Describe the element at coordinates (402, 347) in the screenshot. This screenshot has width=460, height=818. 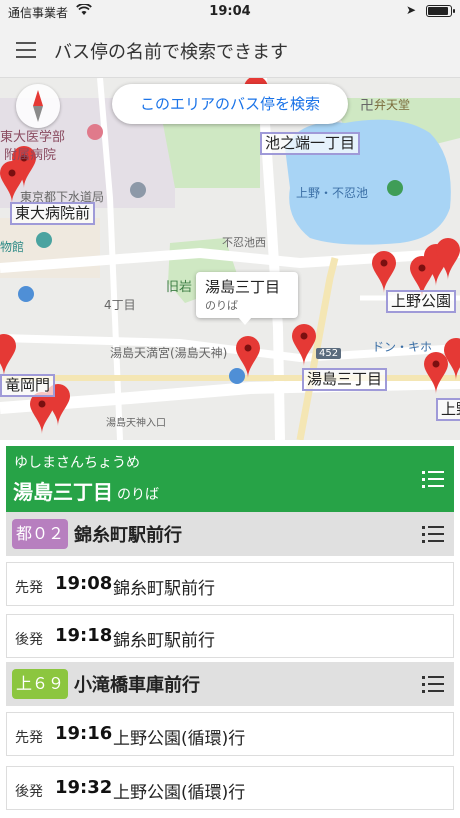
I see `poi-donki: ドン・キホ` at that location.